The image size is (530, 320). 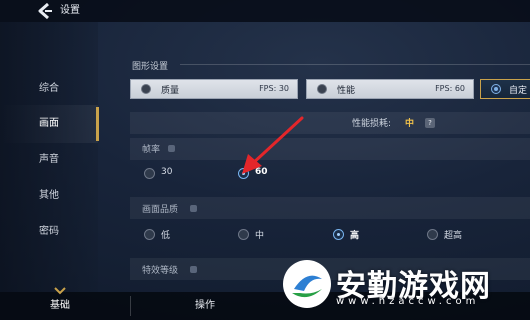 What do you see at coordinates (214, 89) in the screenshot?
I see `preset-quality-button: 质量 FPS: 30` at bounding box center [214, 89].